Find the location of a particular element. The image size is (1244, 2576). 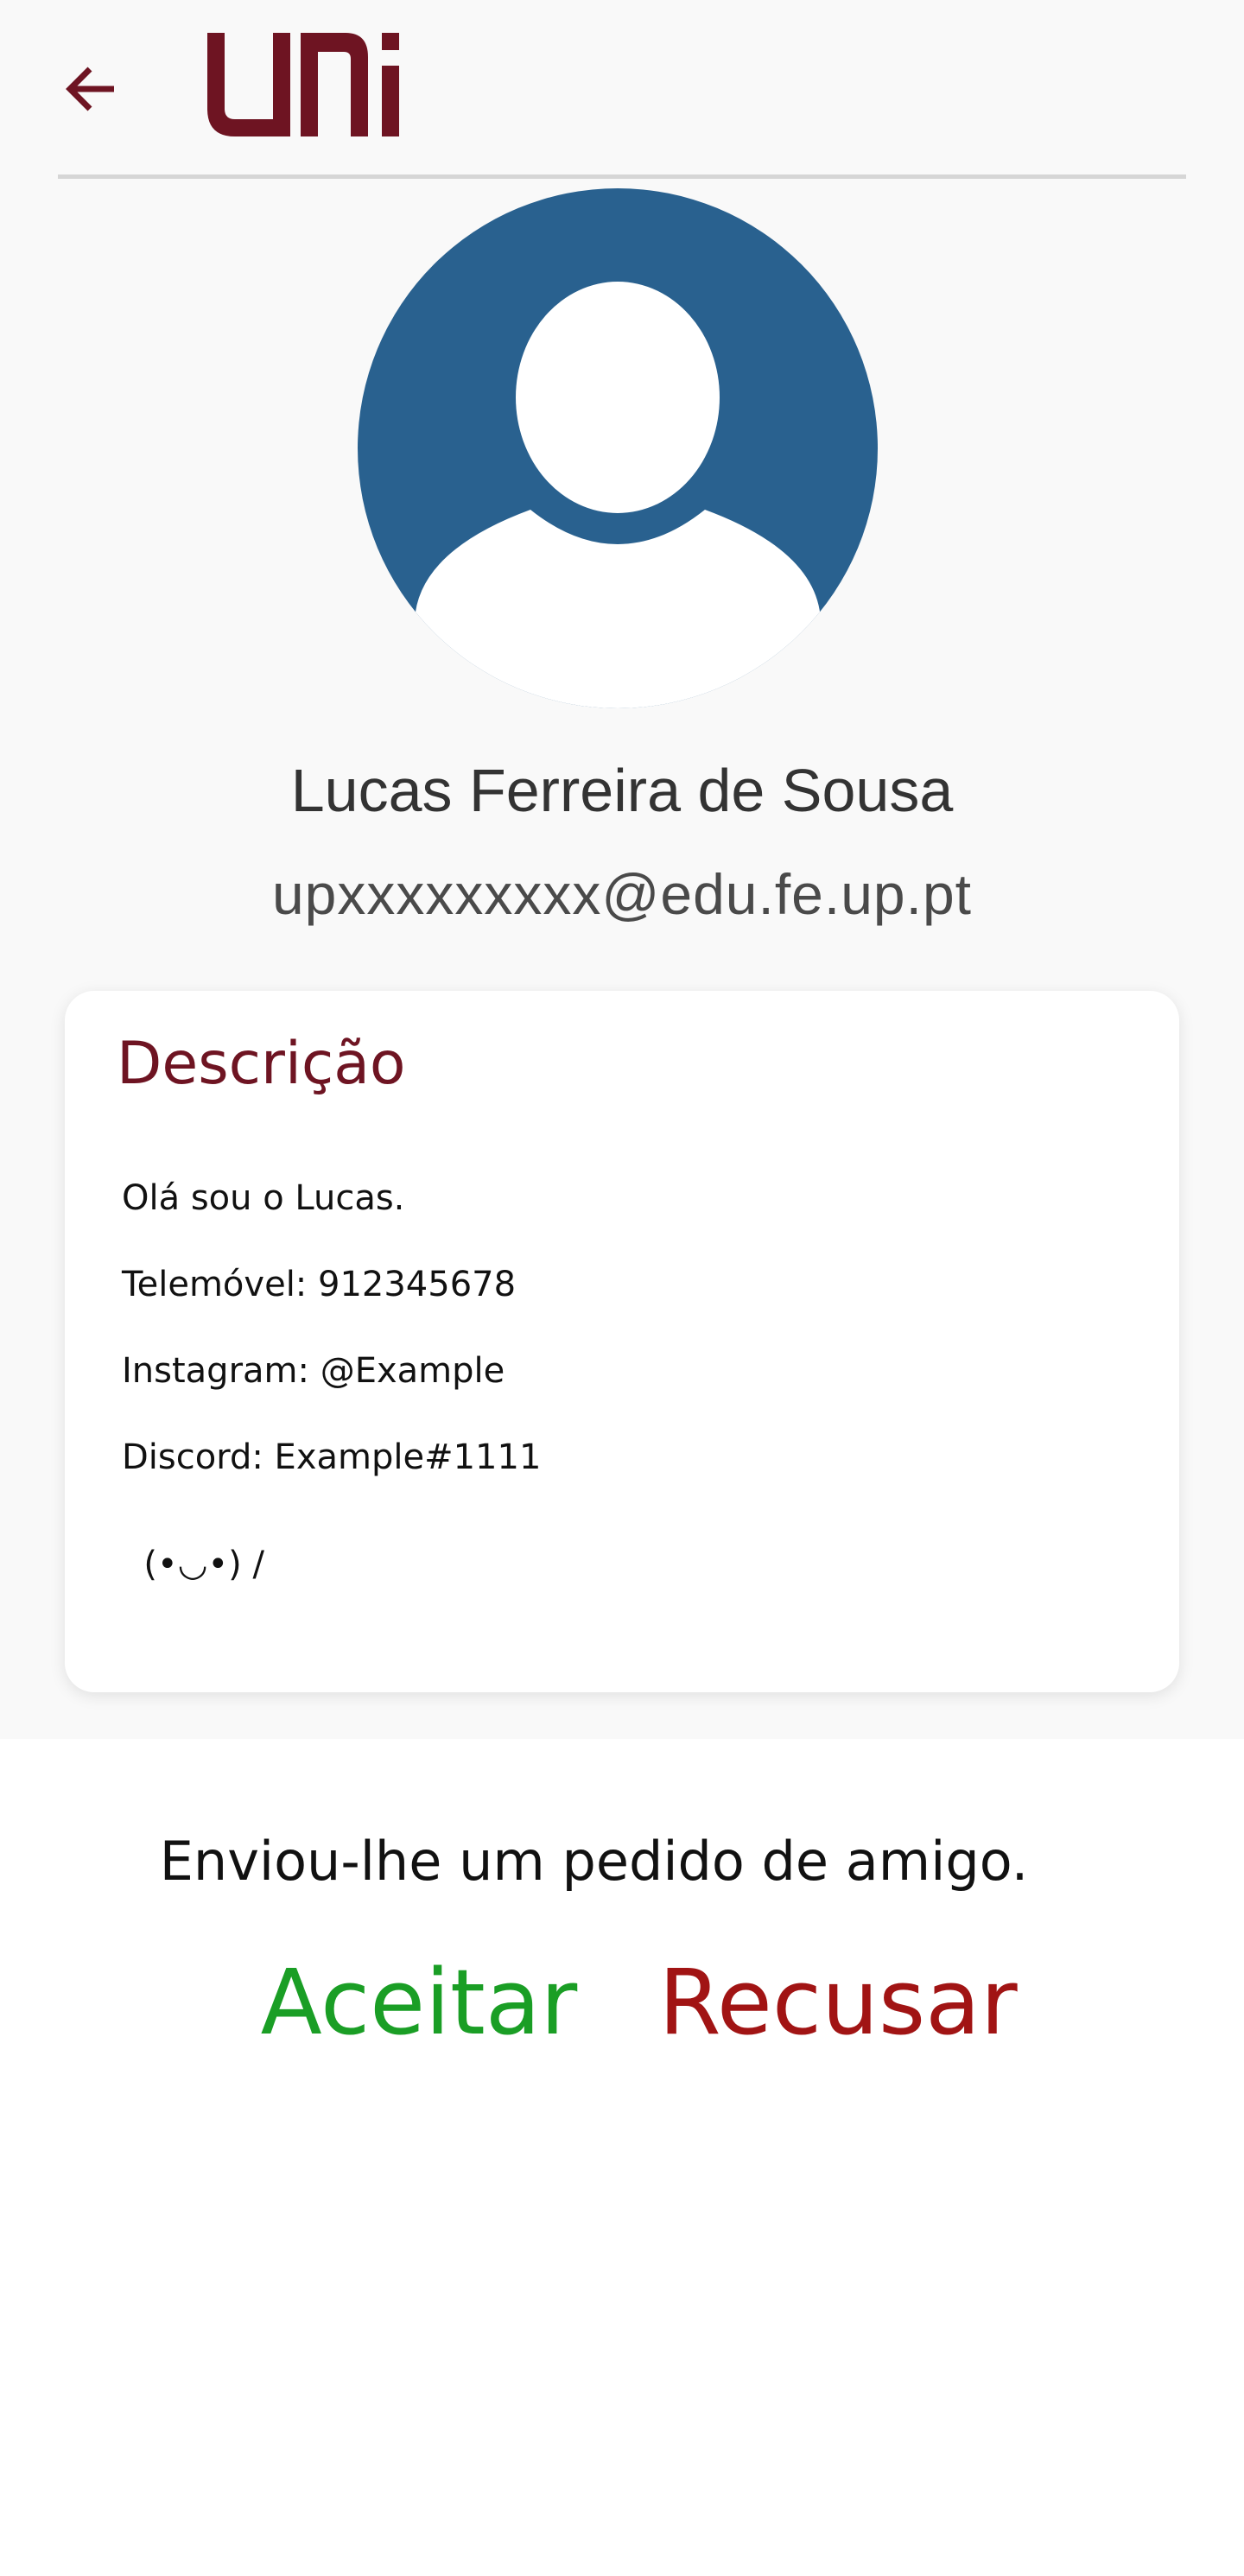

description-line: (•◡•) / is located at coordinates (193, 1564).